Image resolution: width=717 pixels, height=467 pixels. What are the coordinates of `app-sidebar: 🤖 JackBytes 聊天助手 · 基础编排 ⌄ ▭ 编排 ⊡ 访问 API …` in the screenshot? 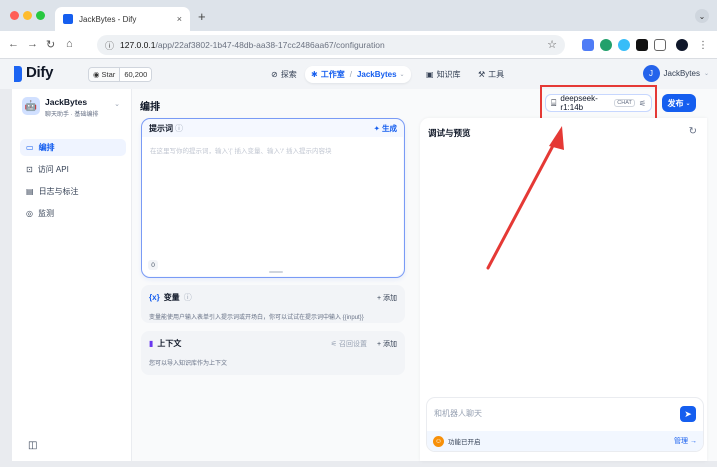 It's located at (72, 275).